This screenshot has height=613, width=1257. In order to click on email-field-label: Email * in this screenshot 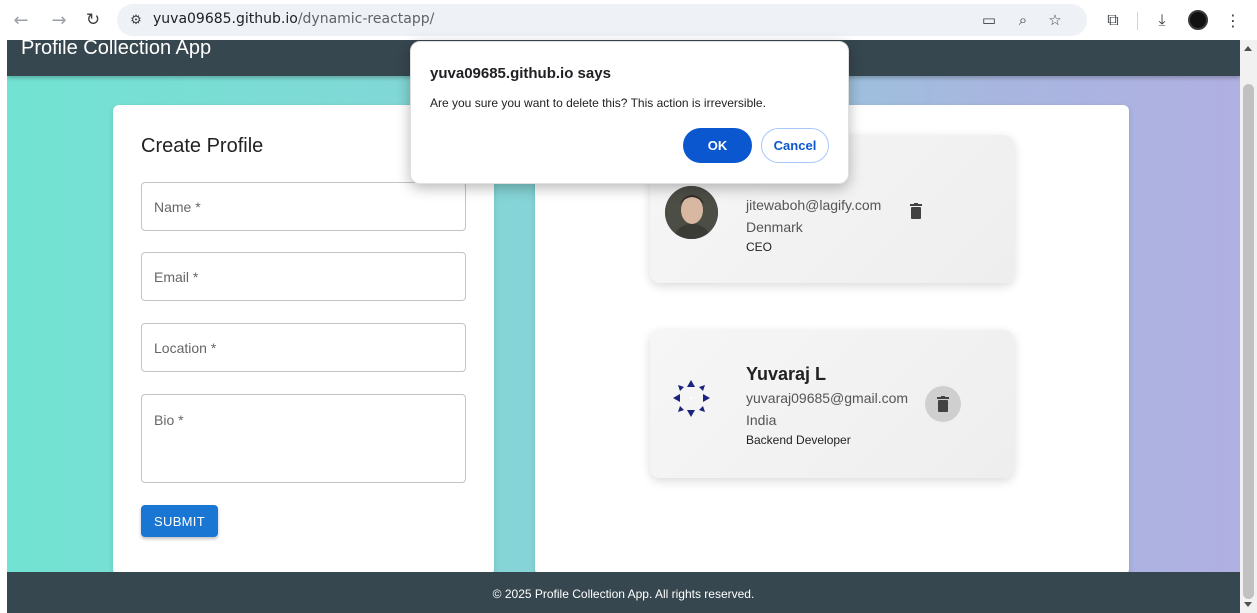, I will do `click(176, 277)`.